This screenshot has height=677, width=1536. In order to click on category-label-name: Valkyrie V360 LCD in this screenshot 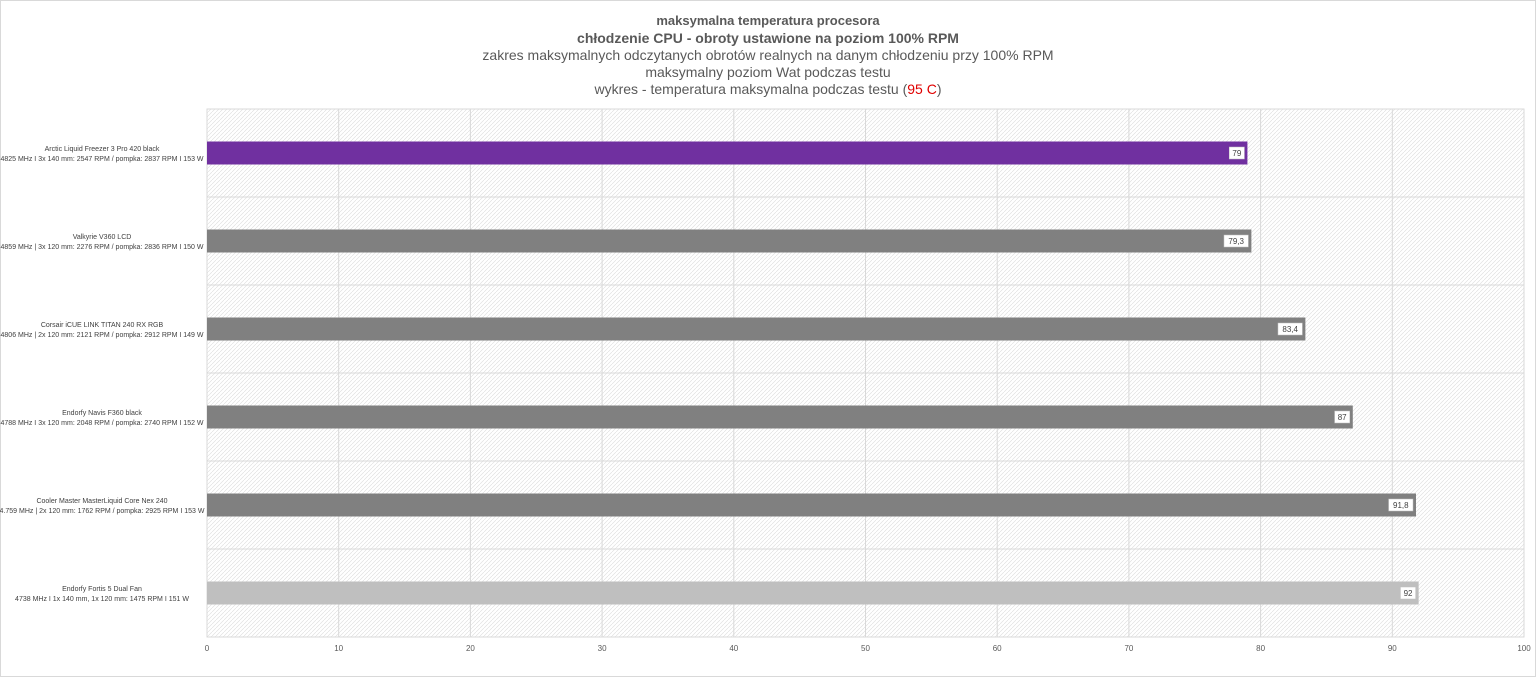, I will do `click(102, 237)`.